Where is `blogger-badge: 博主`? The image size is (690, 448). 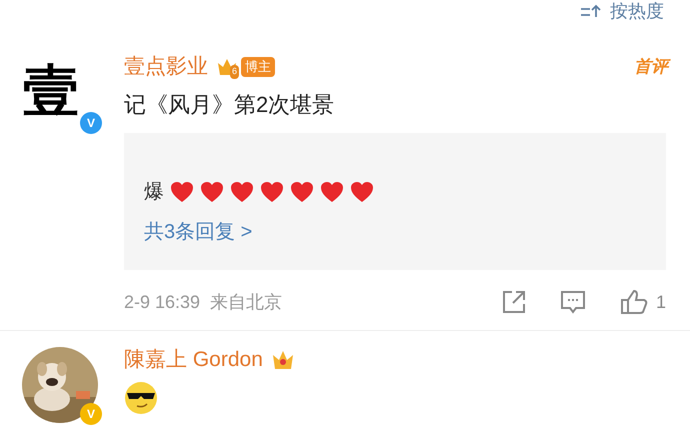 blogger-badge: 博主 is located at coordinates (258, 67).